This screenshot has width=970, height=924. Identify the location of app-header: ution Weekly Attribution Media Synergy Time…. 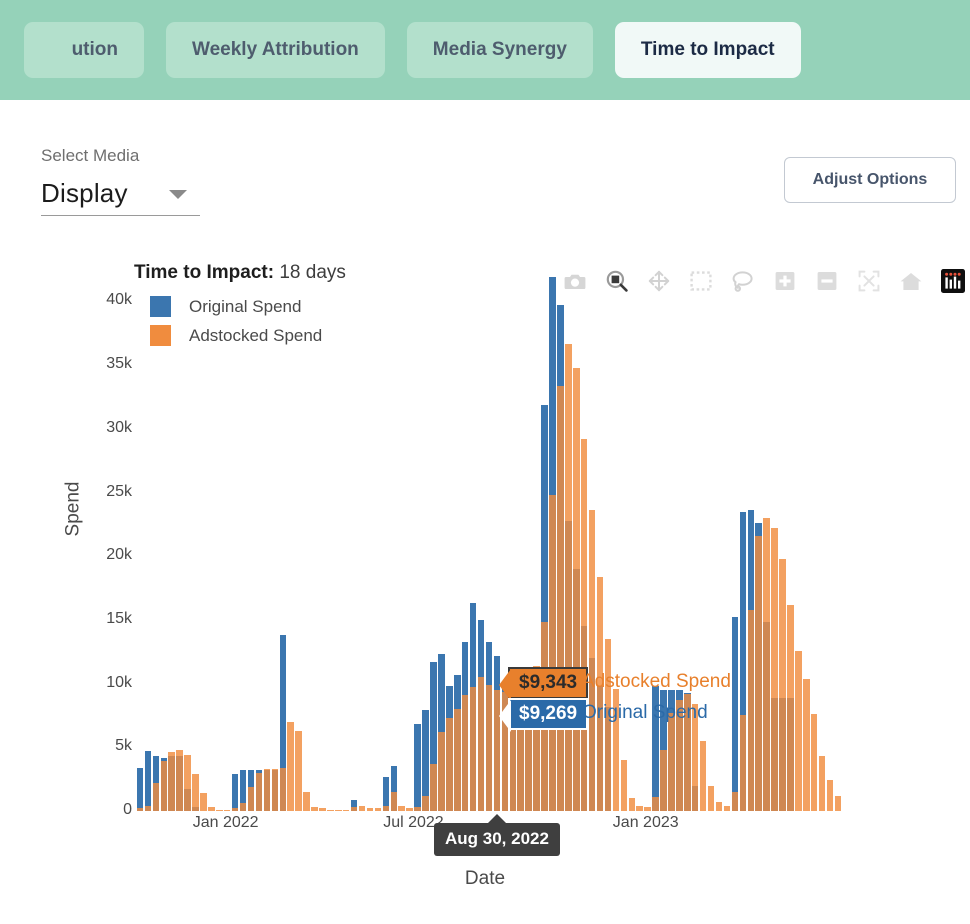
(485, 50).